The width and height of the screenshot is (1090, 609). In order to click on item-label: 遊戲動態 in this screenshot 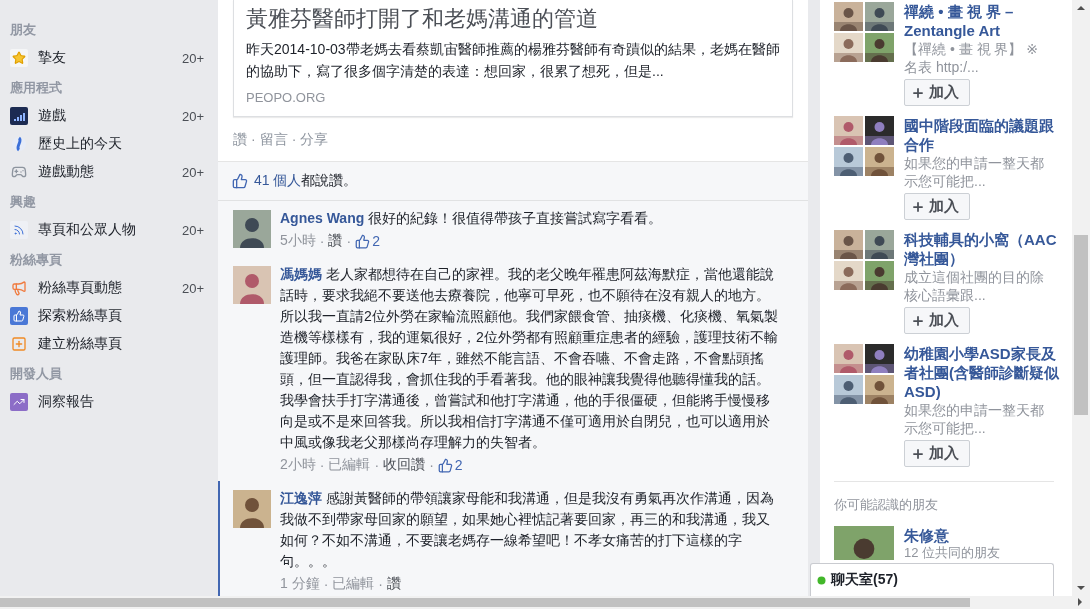, I will do `click(66, 172)`.